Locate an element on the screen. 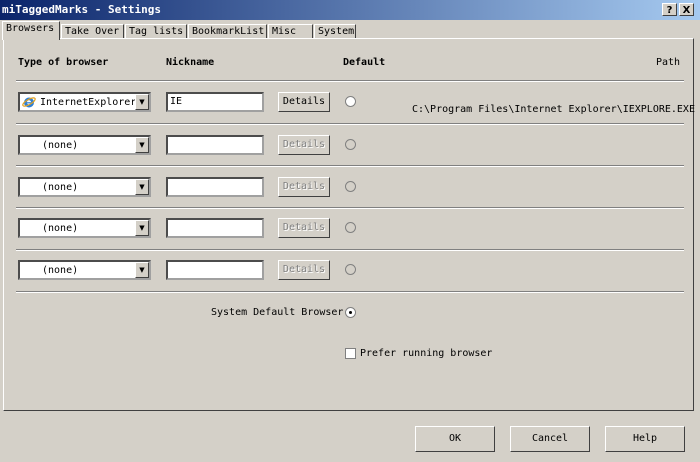 The image size is (700, 462). window-title: miTaggedMarks - Settings is located at coordinates (81, 9).